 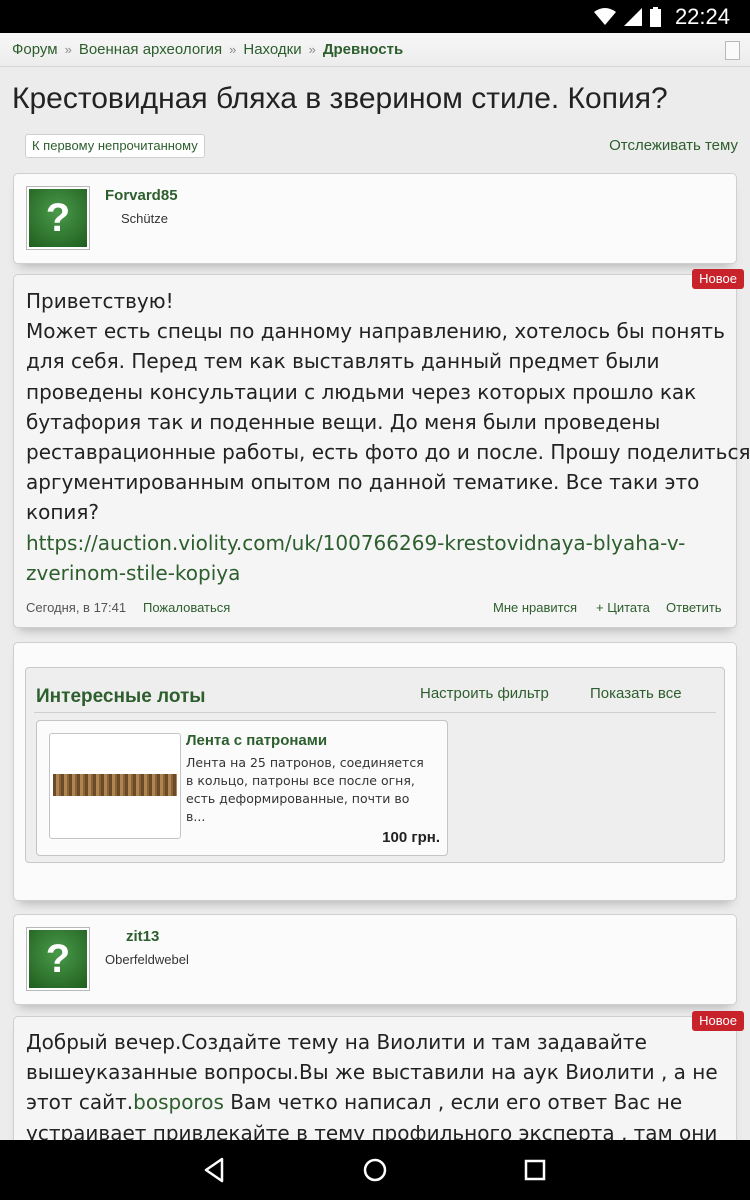 What do you see at coordinates (632, 16) in the screenshot?
I see `signal-icon` at bounding box center [632, 16].